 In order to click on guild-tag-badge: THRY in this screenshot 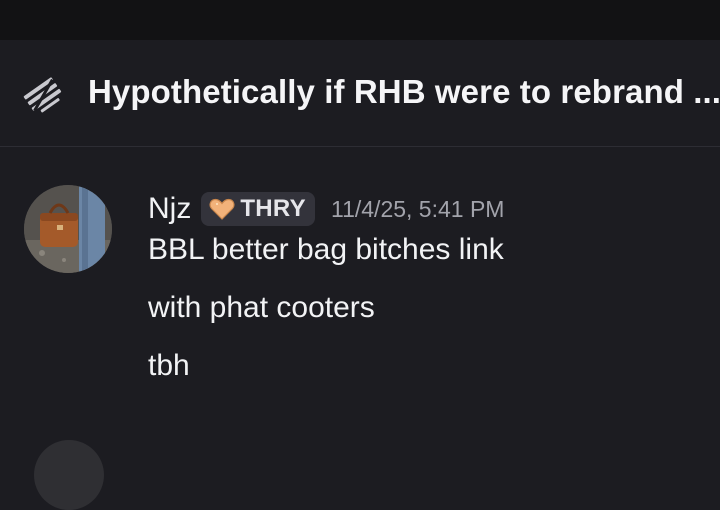, I will do `click(258, 209)`.